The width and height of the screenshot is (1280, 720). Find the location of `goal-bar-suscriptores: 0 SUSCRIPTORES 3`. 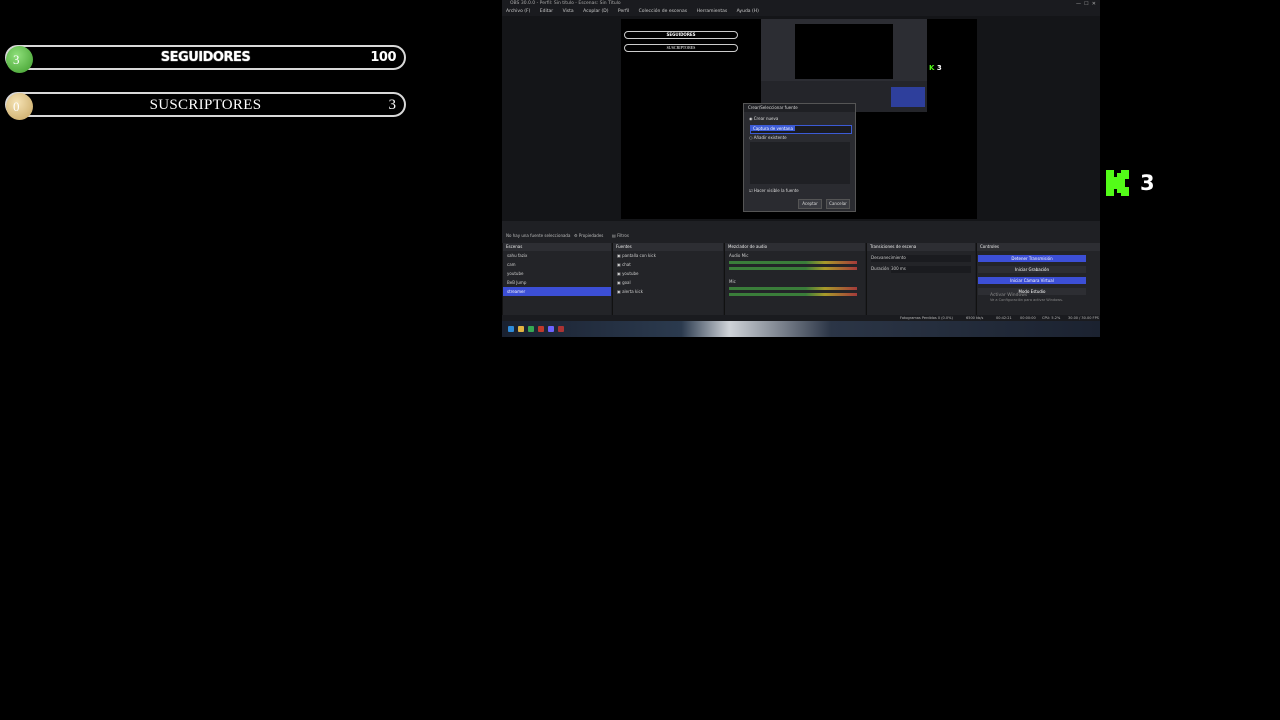

goal-bar-suscriptores: 0 SUSCRIPTORES 3 is located at coordinates (205, 106).